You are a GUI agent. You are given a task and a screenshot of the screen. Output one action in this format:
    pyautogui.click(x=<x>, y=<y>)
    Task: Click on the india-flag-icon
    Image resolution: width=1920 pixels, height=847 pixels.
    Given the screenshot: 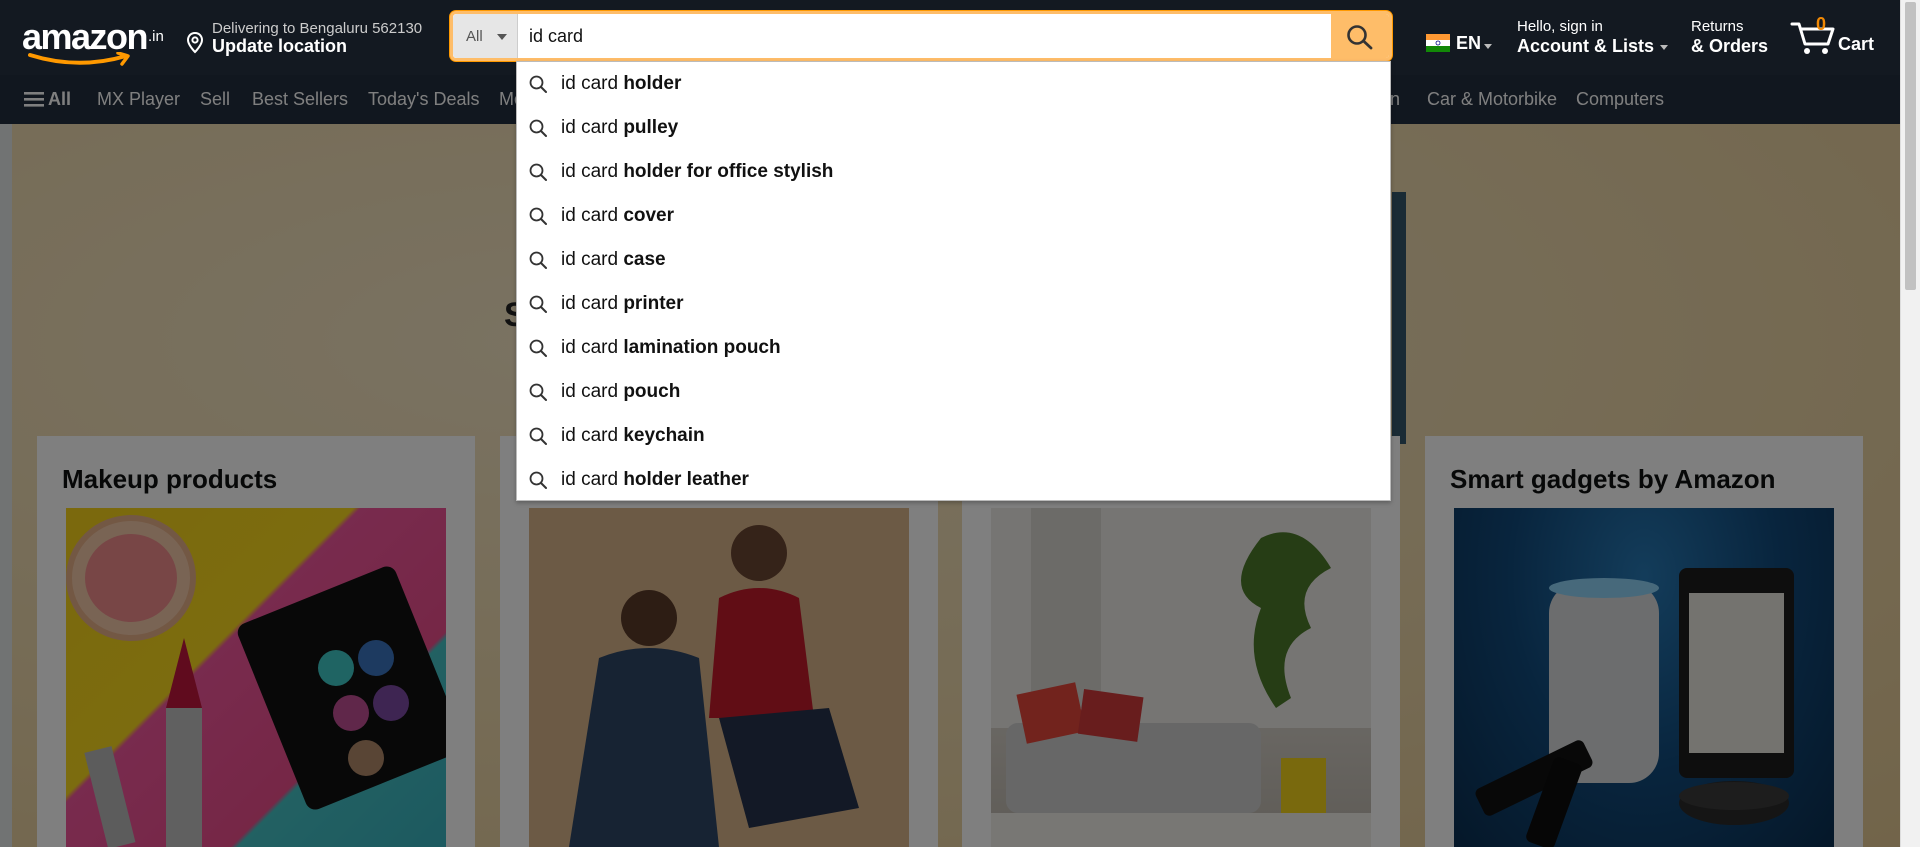 What is the action you would take?
    pyautogui.click(x=1438, y=43)
    